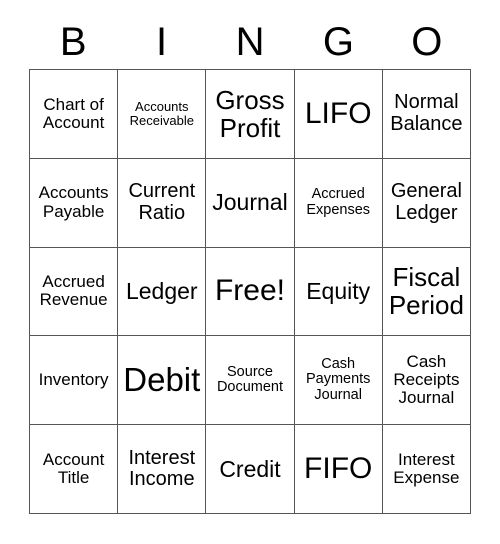  I want to click on bingo-cell-label: Interest Income, so click(162, 468).